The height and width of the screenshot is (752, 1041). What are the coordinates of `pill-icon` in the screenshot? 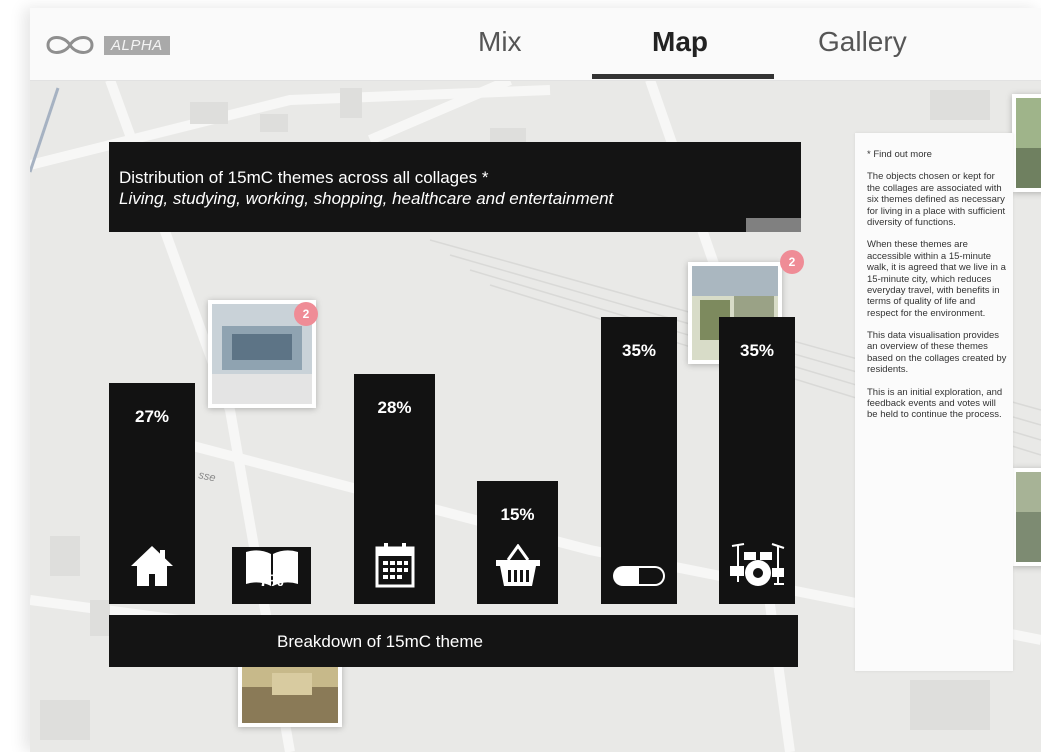 It's located at (639, 576).